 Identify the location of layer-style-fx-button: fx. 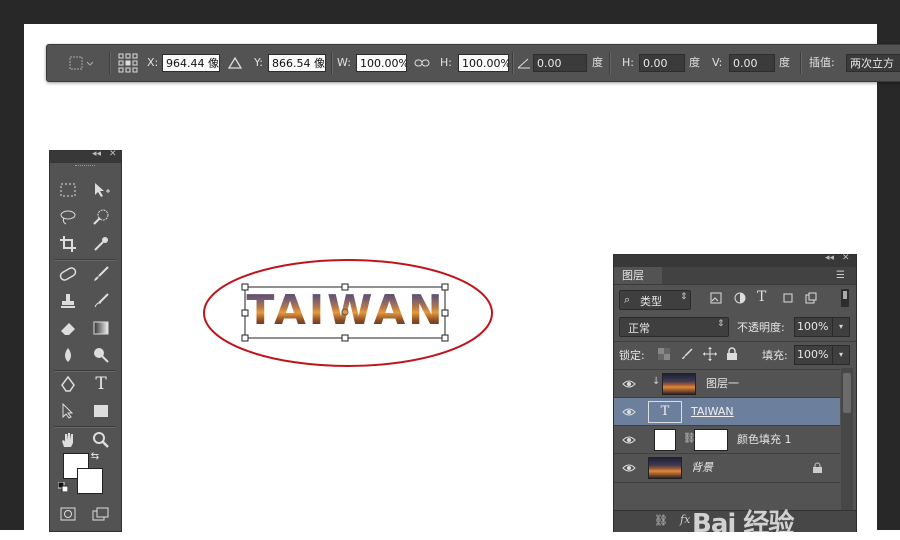
(685, 519).